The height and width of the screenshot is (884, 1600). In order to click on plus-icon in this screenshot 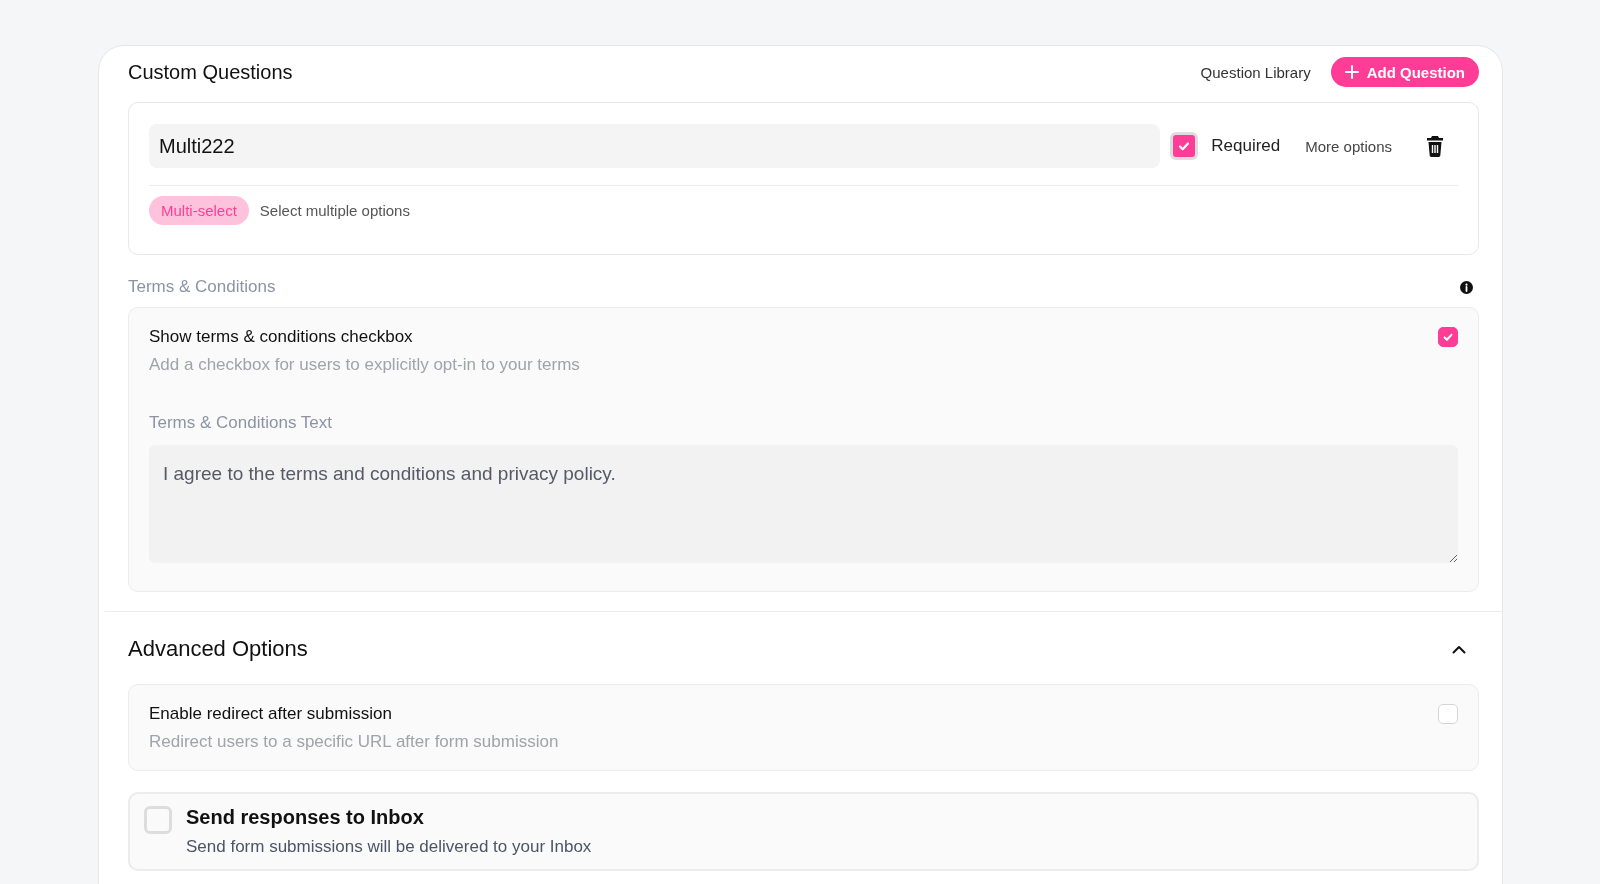, I will do `click(1351, 72)`.